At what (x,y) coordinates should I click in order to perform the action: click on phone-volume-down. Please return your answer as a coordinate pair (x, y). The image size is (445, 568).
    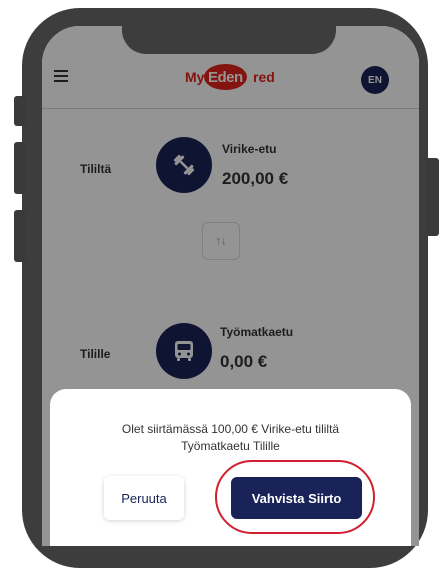
    Looking at the image, I should click on (20, 236).